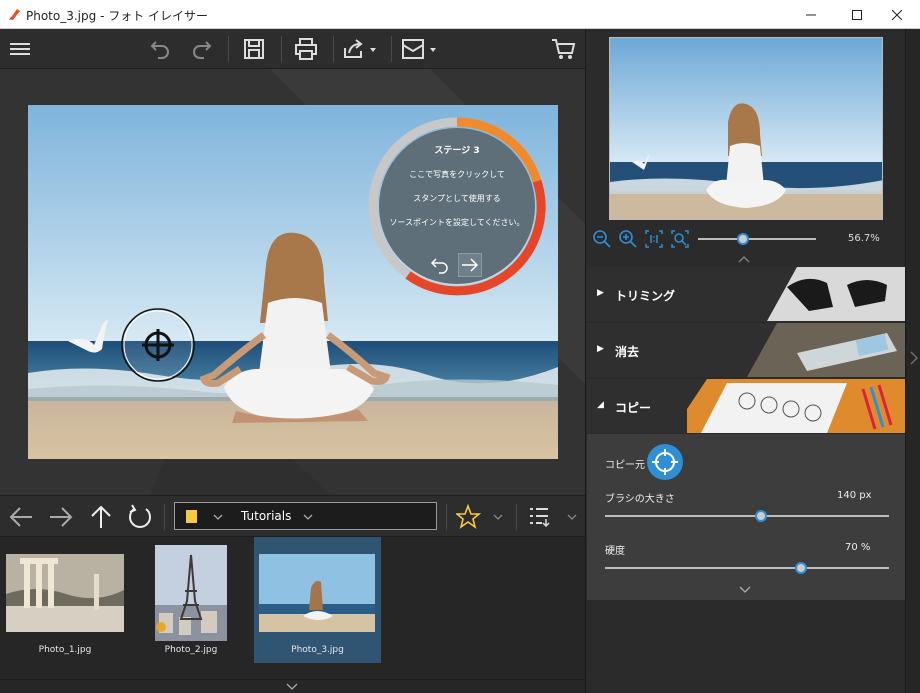 Image resolution: width=920 pixels, height=693 pixels. I want to click on thumbnail-label: Photo_3.jpg, so click(317, 650).